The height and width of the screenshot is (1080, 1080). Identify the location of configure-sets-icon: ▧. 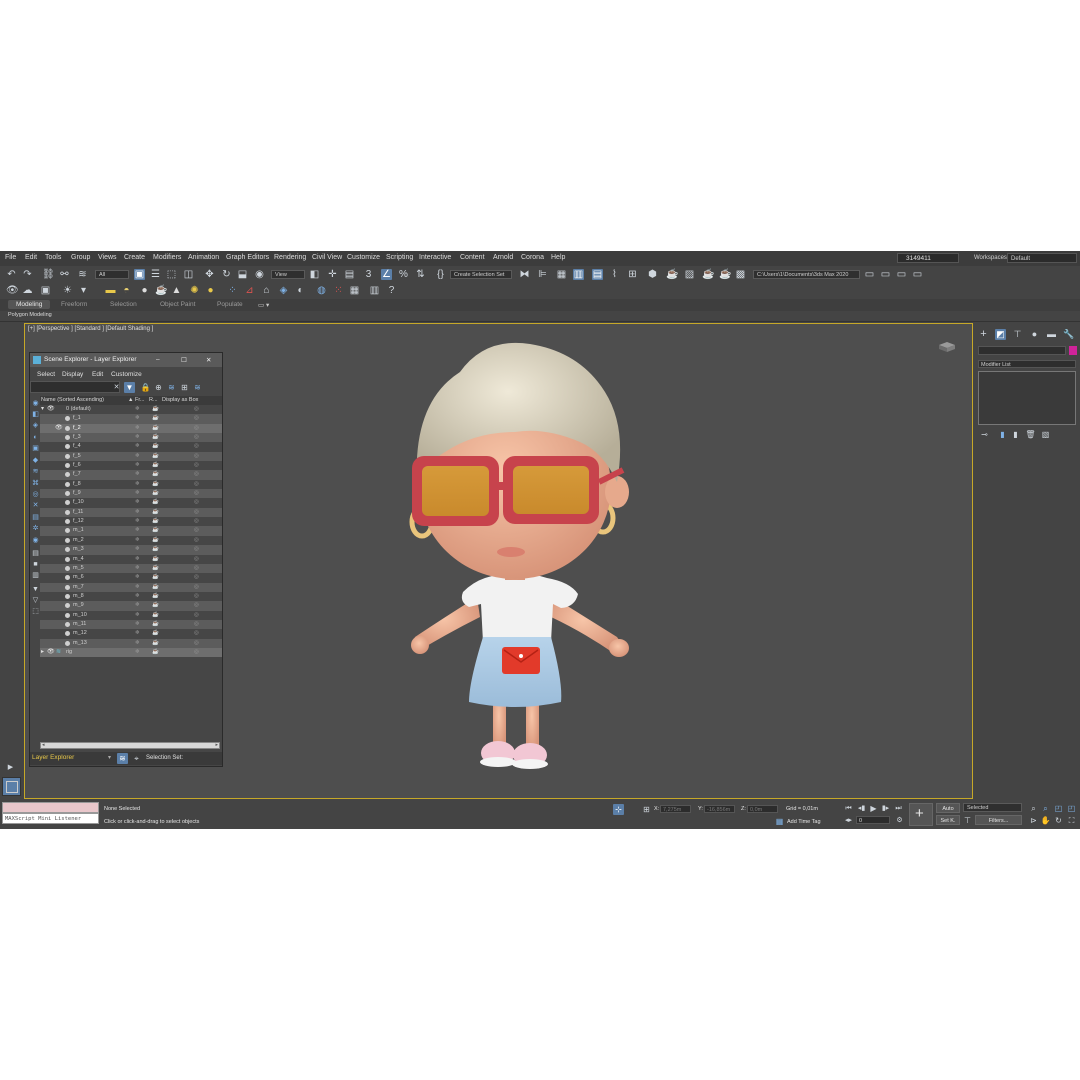
(1045, 434).